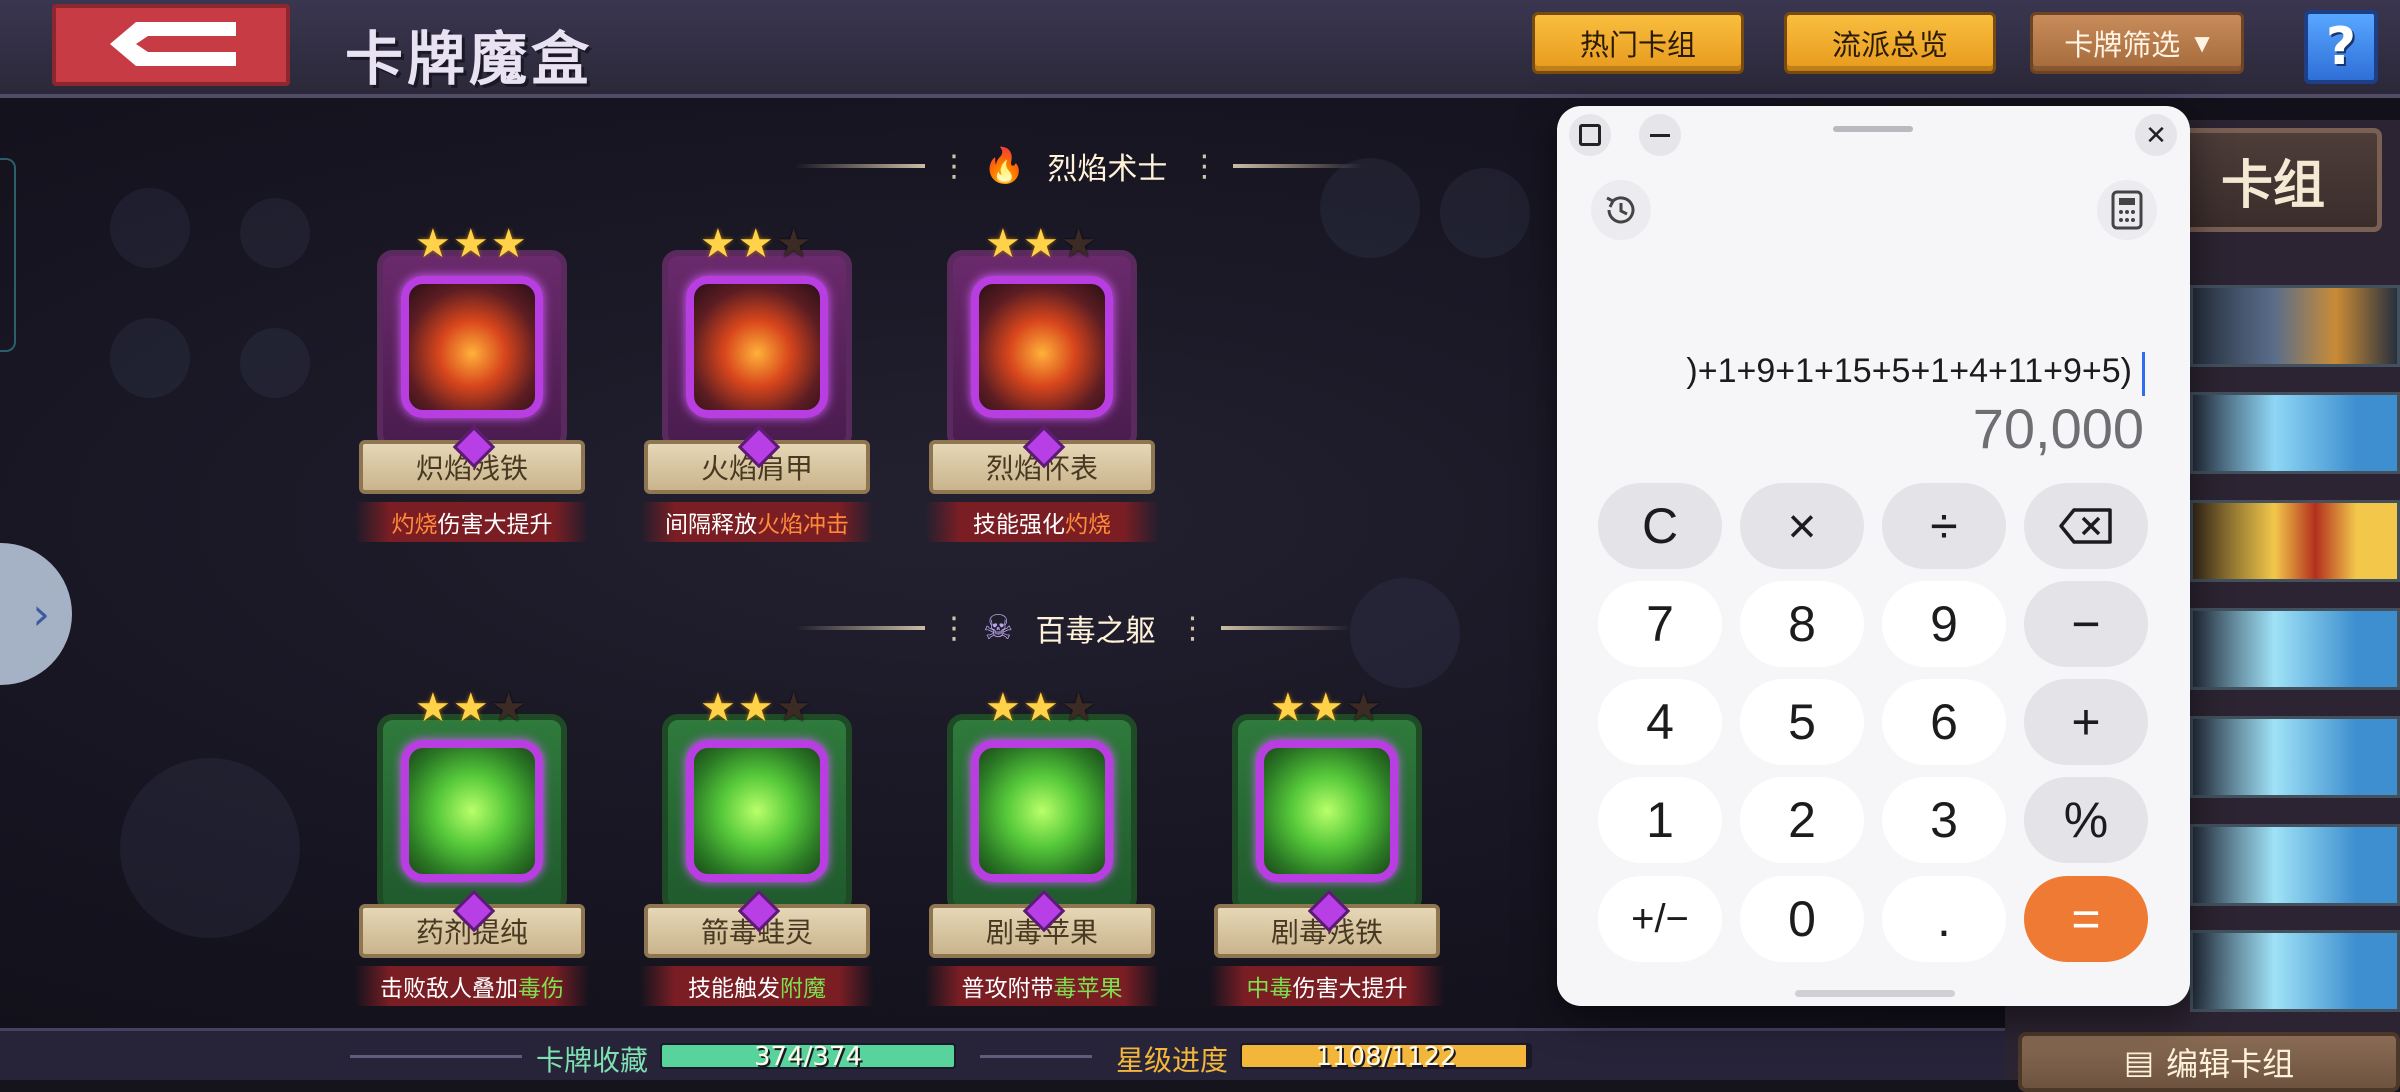 The image size is (2400, 1092). I want to click on close-button: ✕, so click(2156, 135).